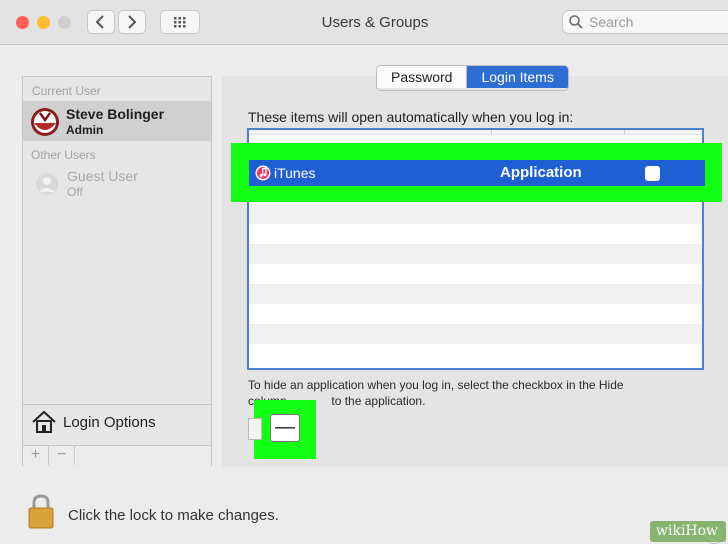  I want to click on add-login-item-button, so click(255, 429).